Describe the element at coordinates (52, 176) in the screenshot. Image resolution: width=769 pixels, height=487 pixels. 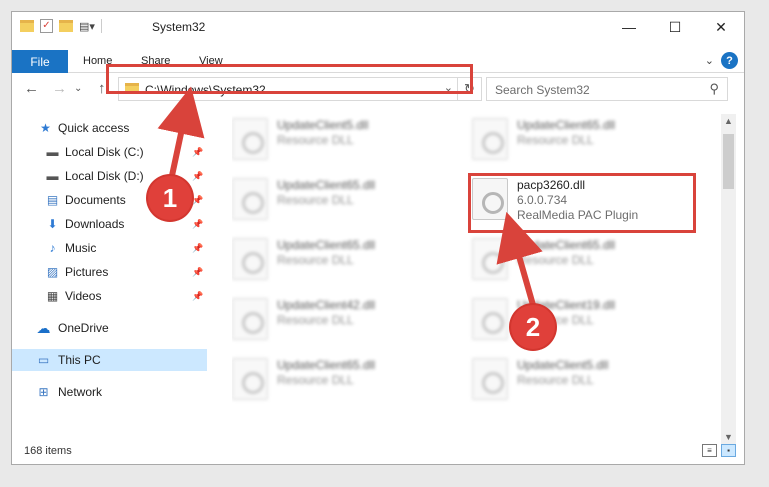
I see `drive-d-icon: ▬` at that location.